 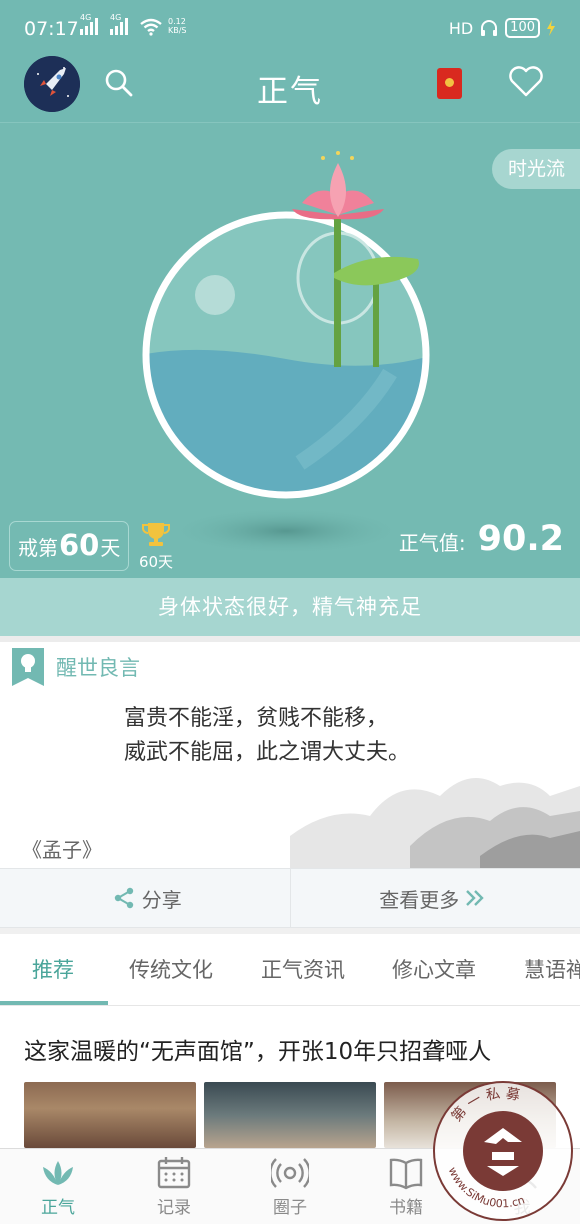 I want to click on score-value: 90.2, so click(x=520, y=539).